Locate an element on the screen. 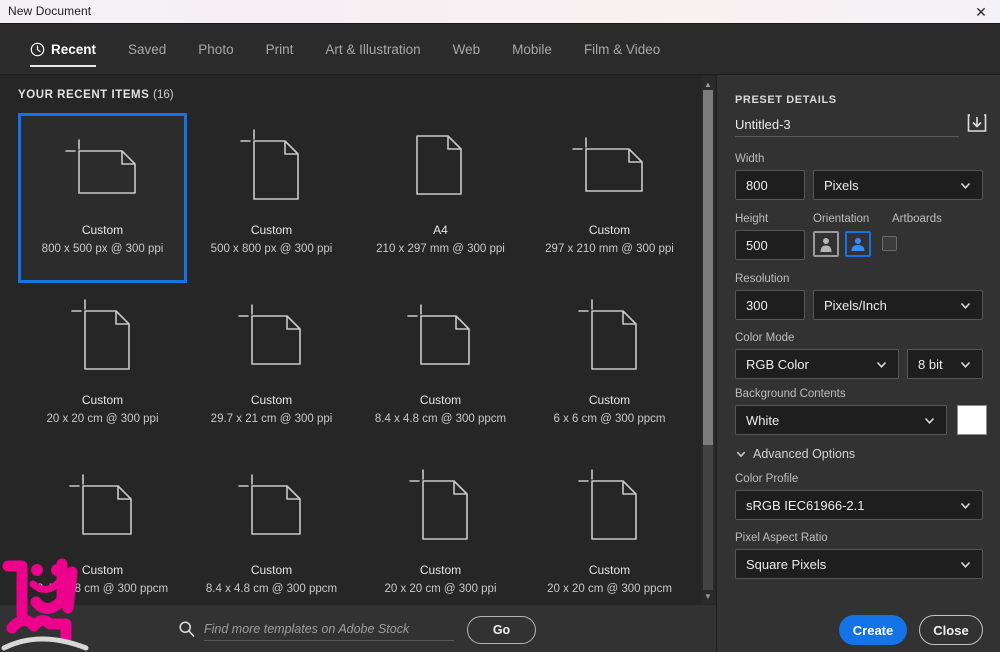 The width and height of the screenshot is (1000, 652). tab-active-underline is located at coordinates (63, 66).